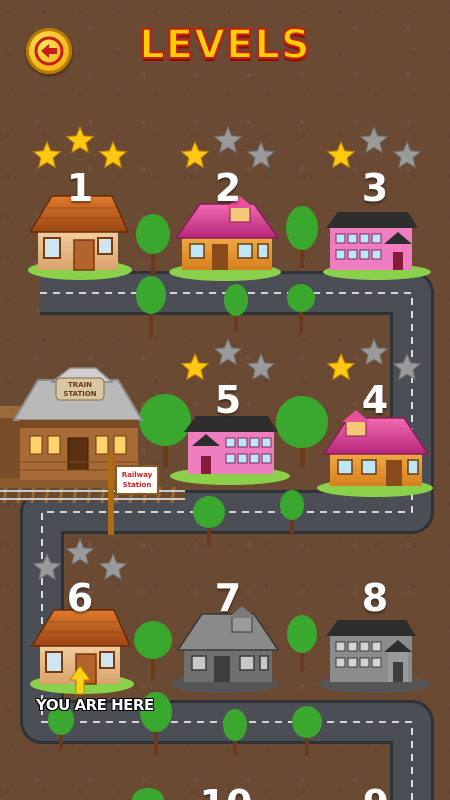 Image resolution: width=450 pixels, height=800 pixels. What do you see at coordinates (228, 598) in the screenshot?
I see `level-7-number: 7` at bounding box center [228, 598].